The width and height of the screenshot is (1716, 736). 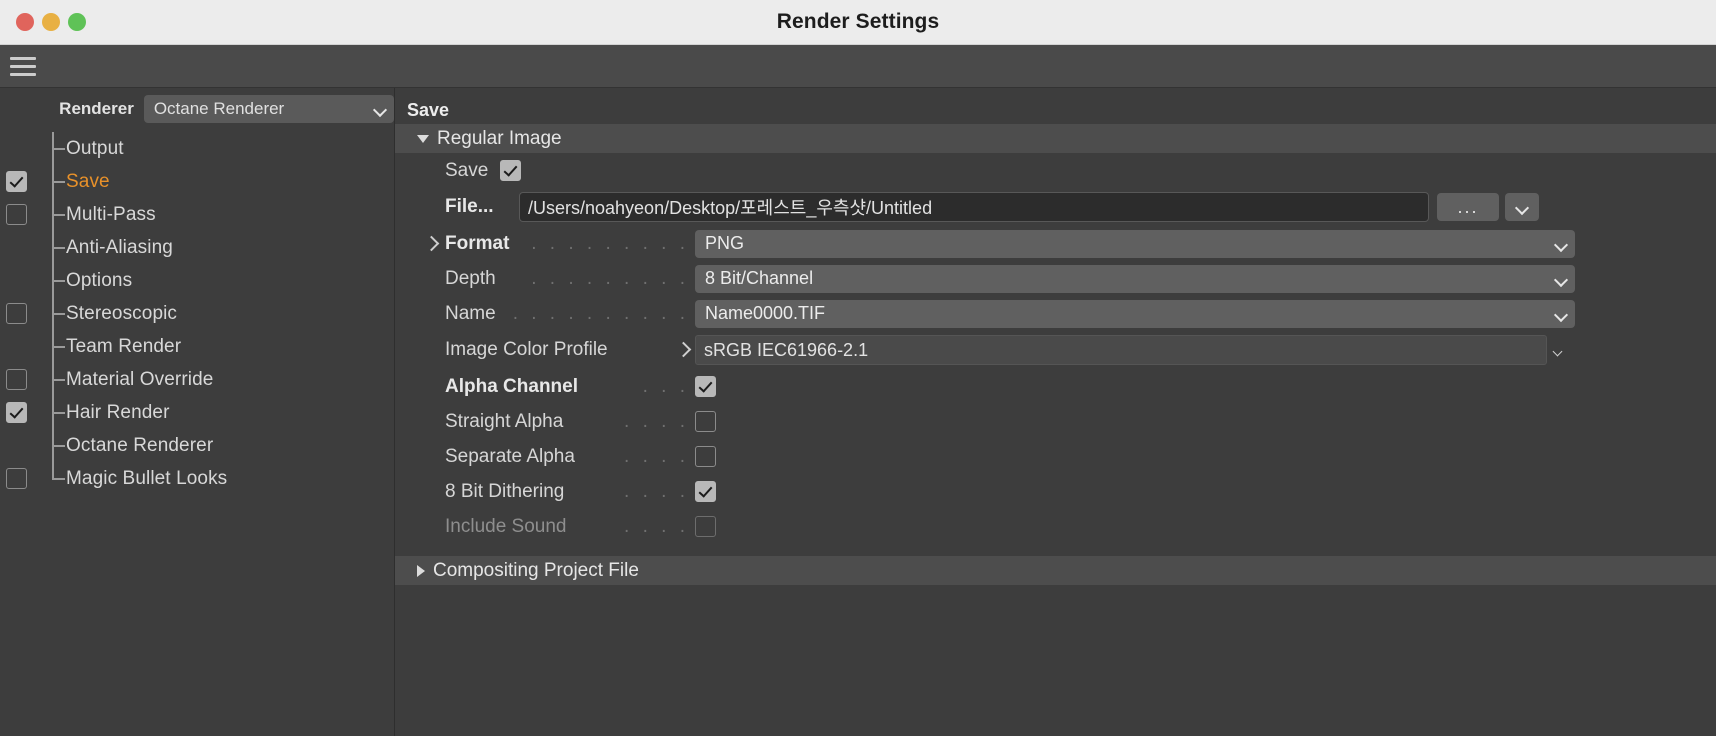 What do you see at coordinates (683, 349) in the screenshot?
I see `chevron-right-icon` at bounding box center [683, 349].